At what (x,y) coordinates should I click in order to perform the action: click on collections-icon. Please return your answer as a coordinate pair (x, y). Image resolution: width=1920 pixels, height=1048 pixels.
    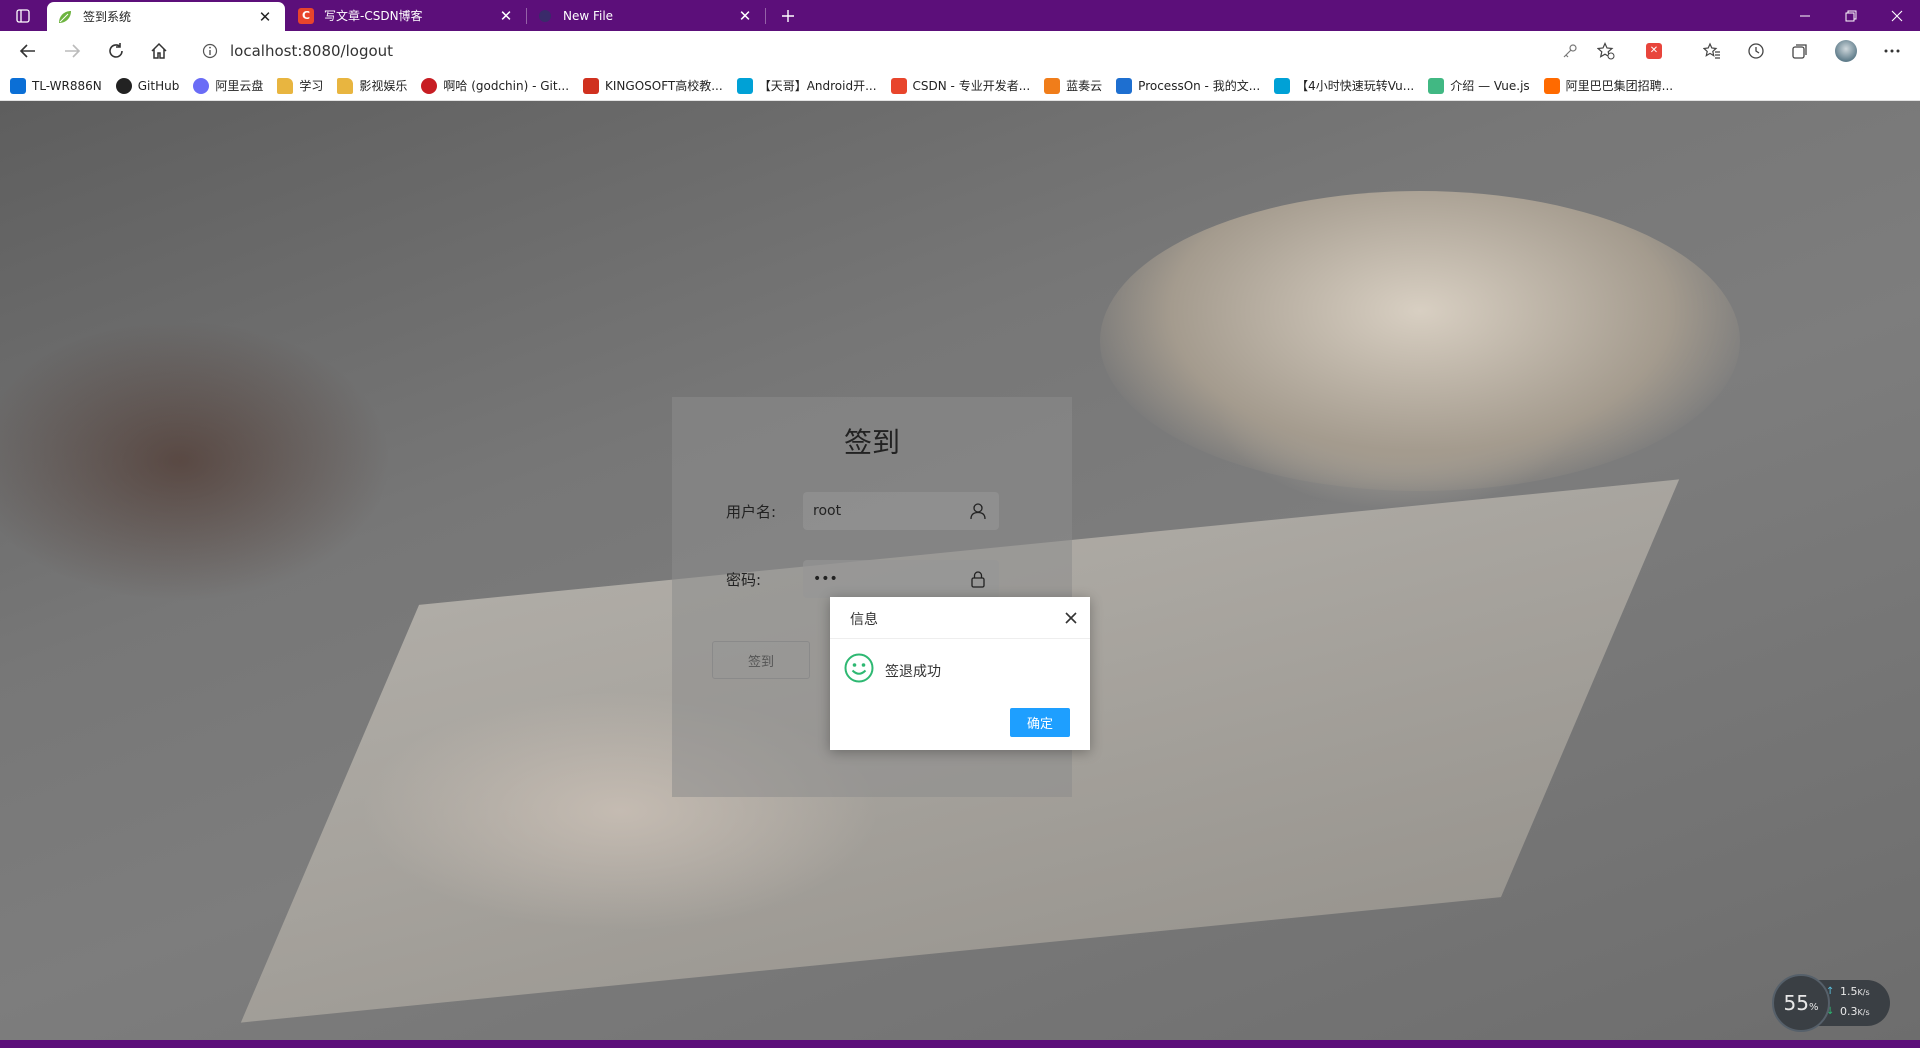
    Looking at the image, I should click on (1800, 51).